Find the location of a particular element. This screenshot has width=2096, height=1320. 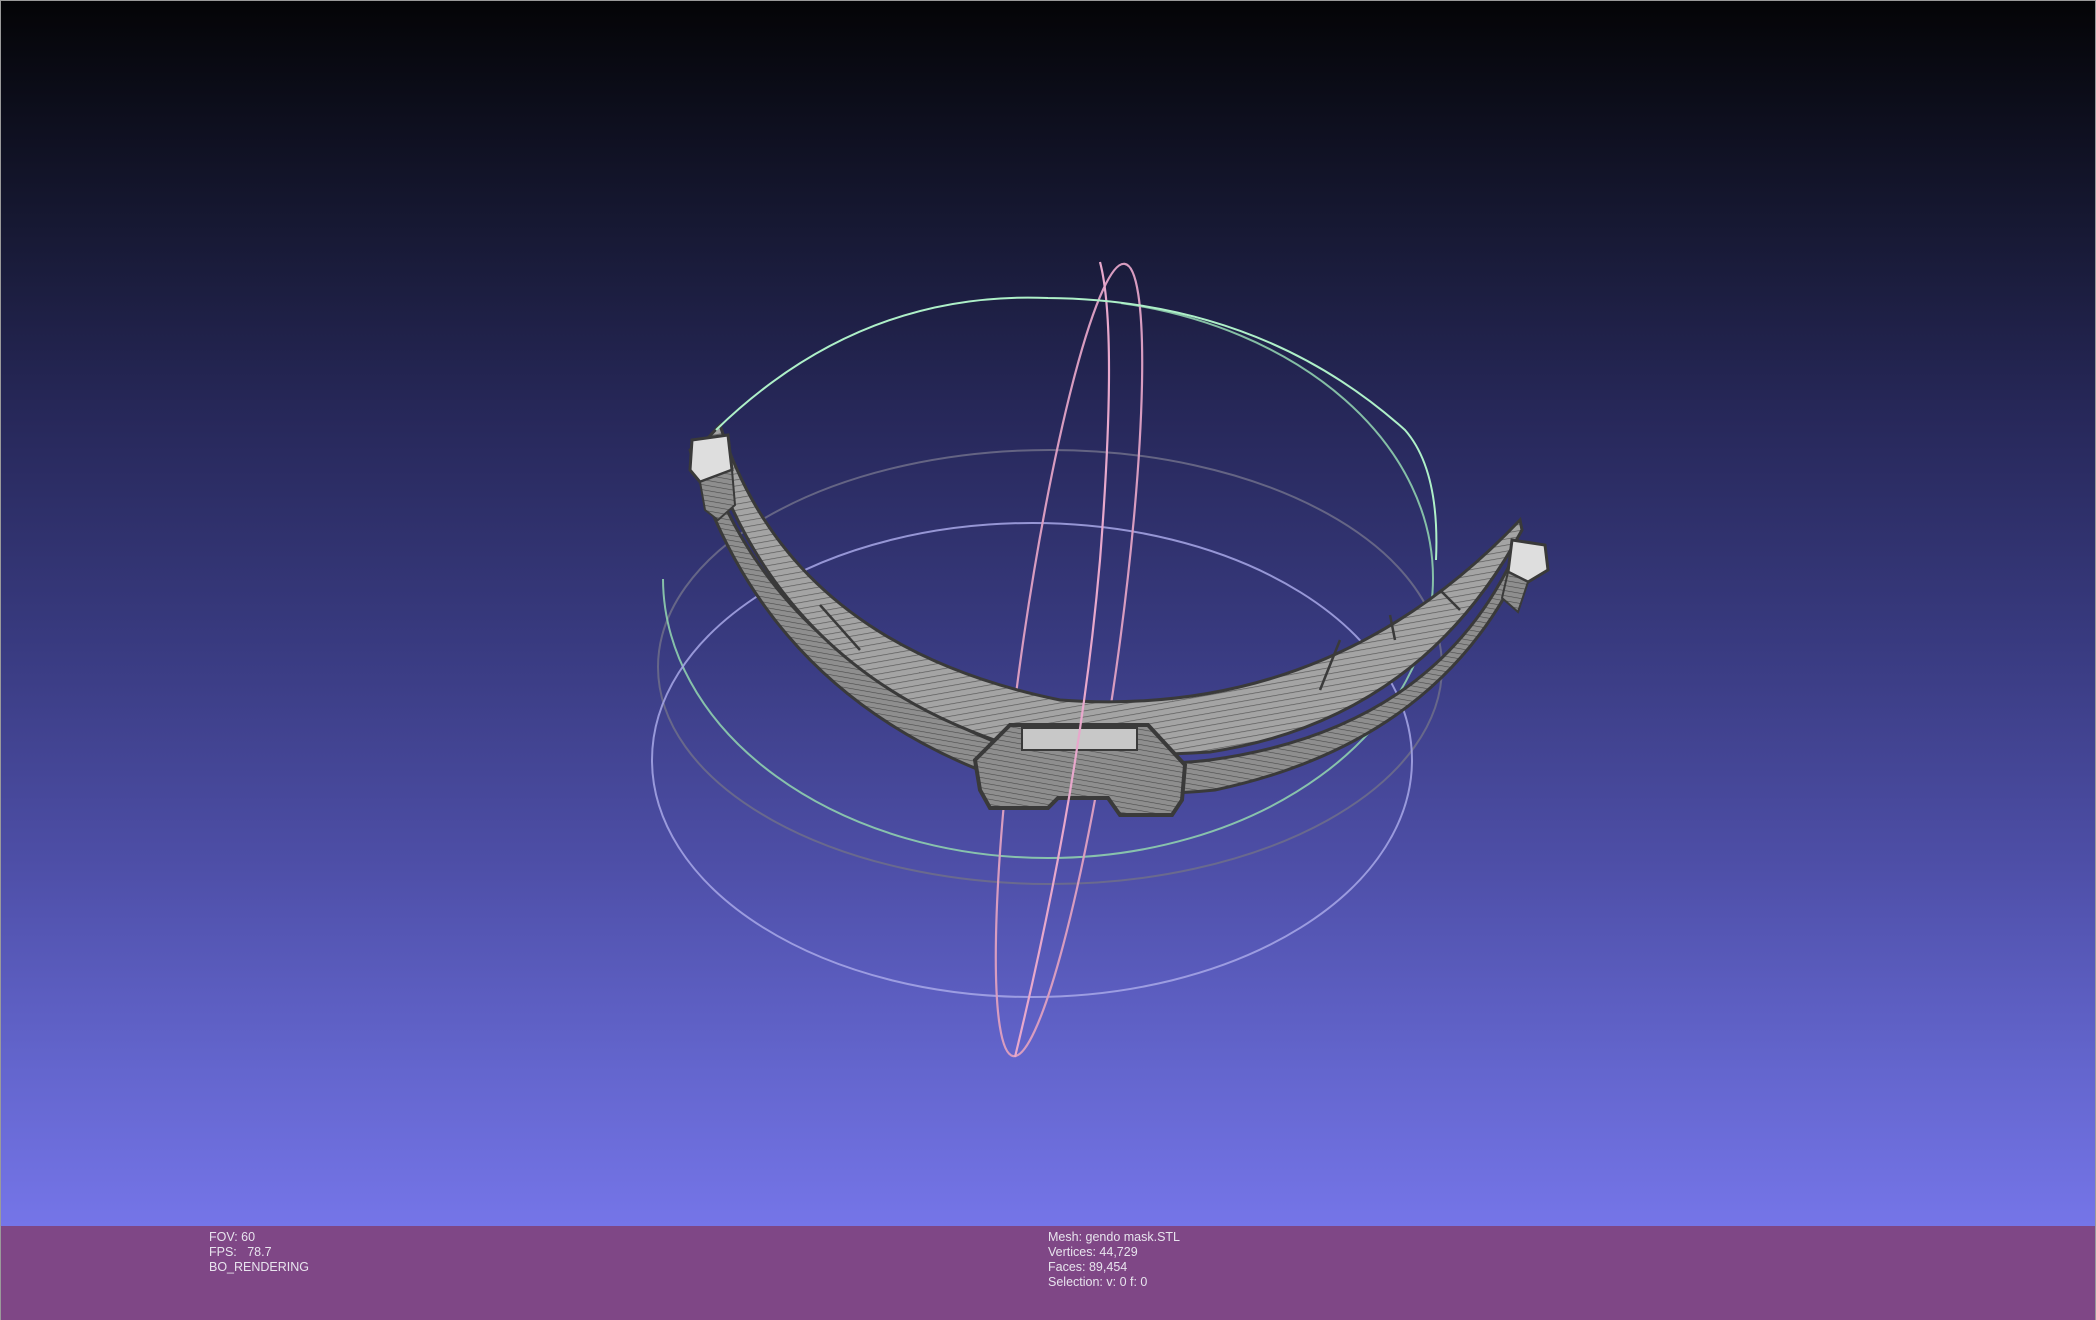

trackball-ring-x is located at coordinates (1069, 660).